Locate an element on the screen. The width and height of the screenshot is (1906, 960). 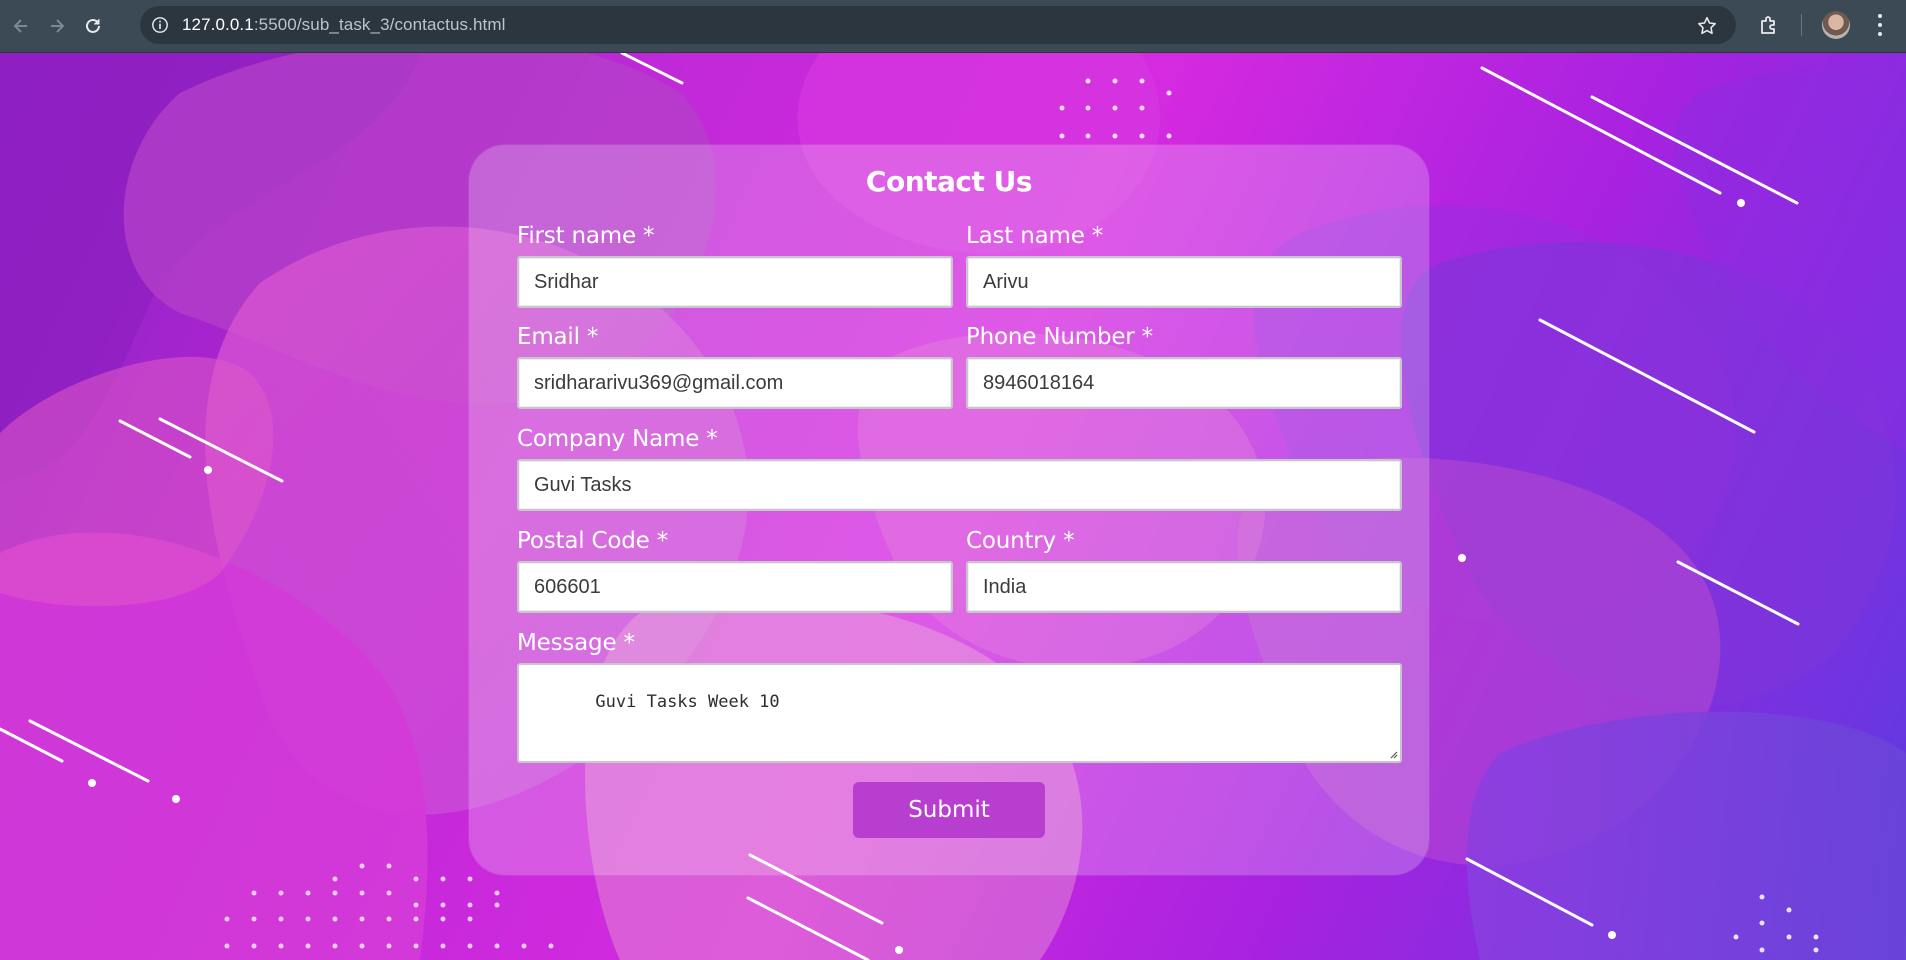
extensions-icon is located at coordinates (1769, 25).